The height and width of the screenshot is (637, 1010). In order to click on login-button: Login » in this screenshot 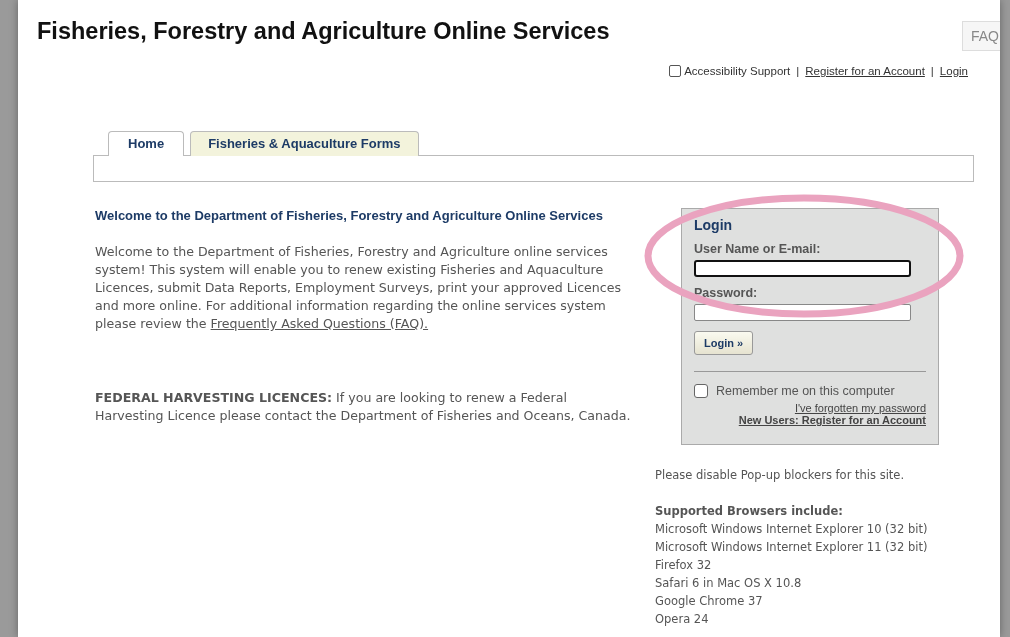, I will do `click(724, 343)`.